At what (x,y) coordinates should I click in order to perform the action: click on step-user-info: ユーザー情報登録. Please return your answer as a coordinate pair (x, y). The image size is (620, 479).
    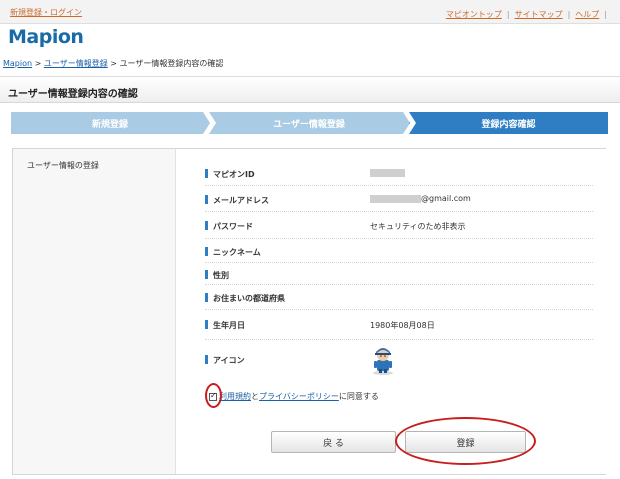
    Looking at the image, I should click on (309, 123).